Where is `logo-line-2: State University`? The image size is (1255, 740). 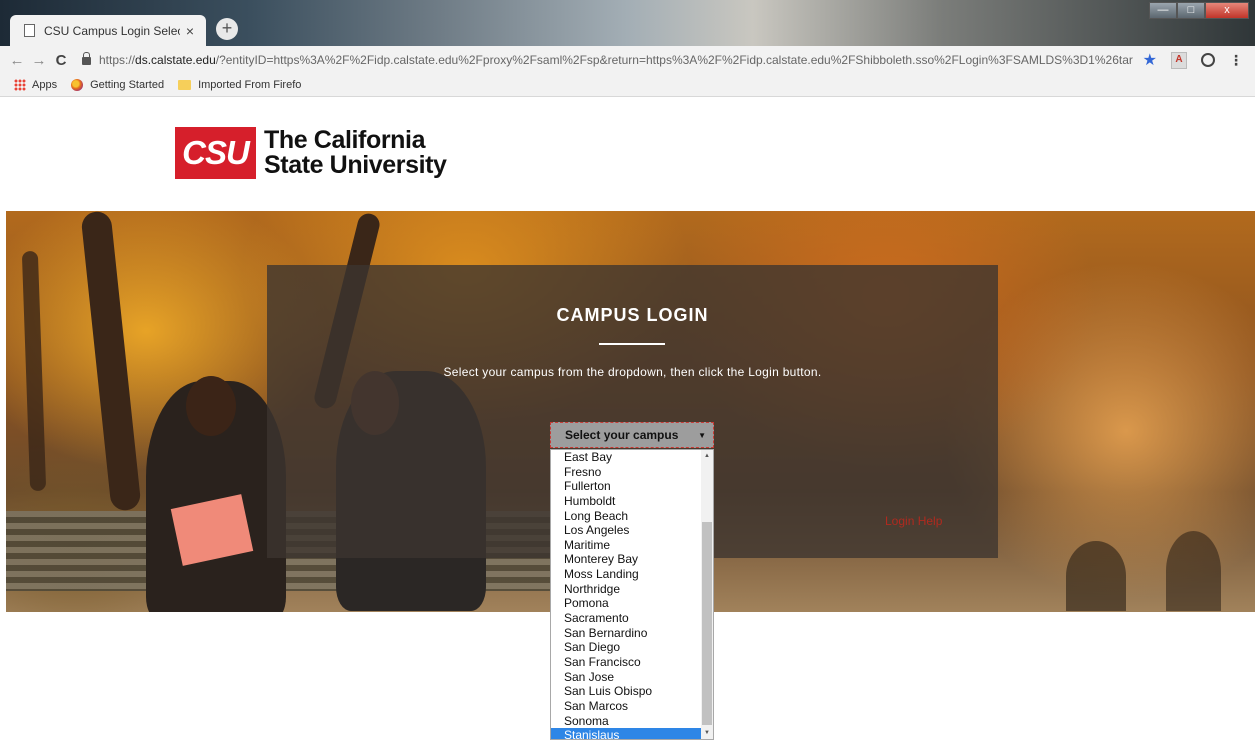
logo-line-2: State University is located at coordinates (355, 165).